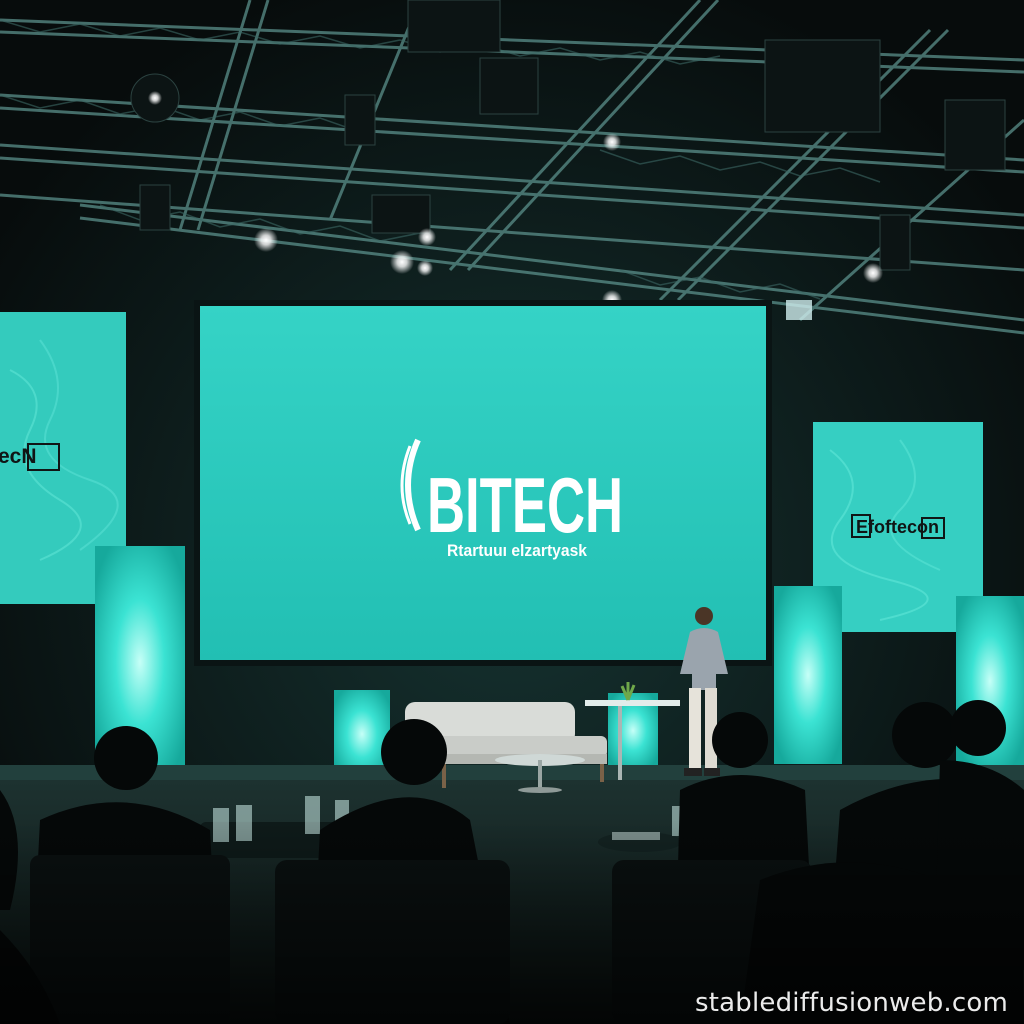 The image size is (1024, 1024). What do you see at coordinates (18, 456) in the screenshot?
I see `left-banner-text: ecN` at bounding box center [18, 456].